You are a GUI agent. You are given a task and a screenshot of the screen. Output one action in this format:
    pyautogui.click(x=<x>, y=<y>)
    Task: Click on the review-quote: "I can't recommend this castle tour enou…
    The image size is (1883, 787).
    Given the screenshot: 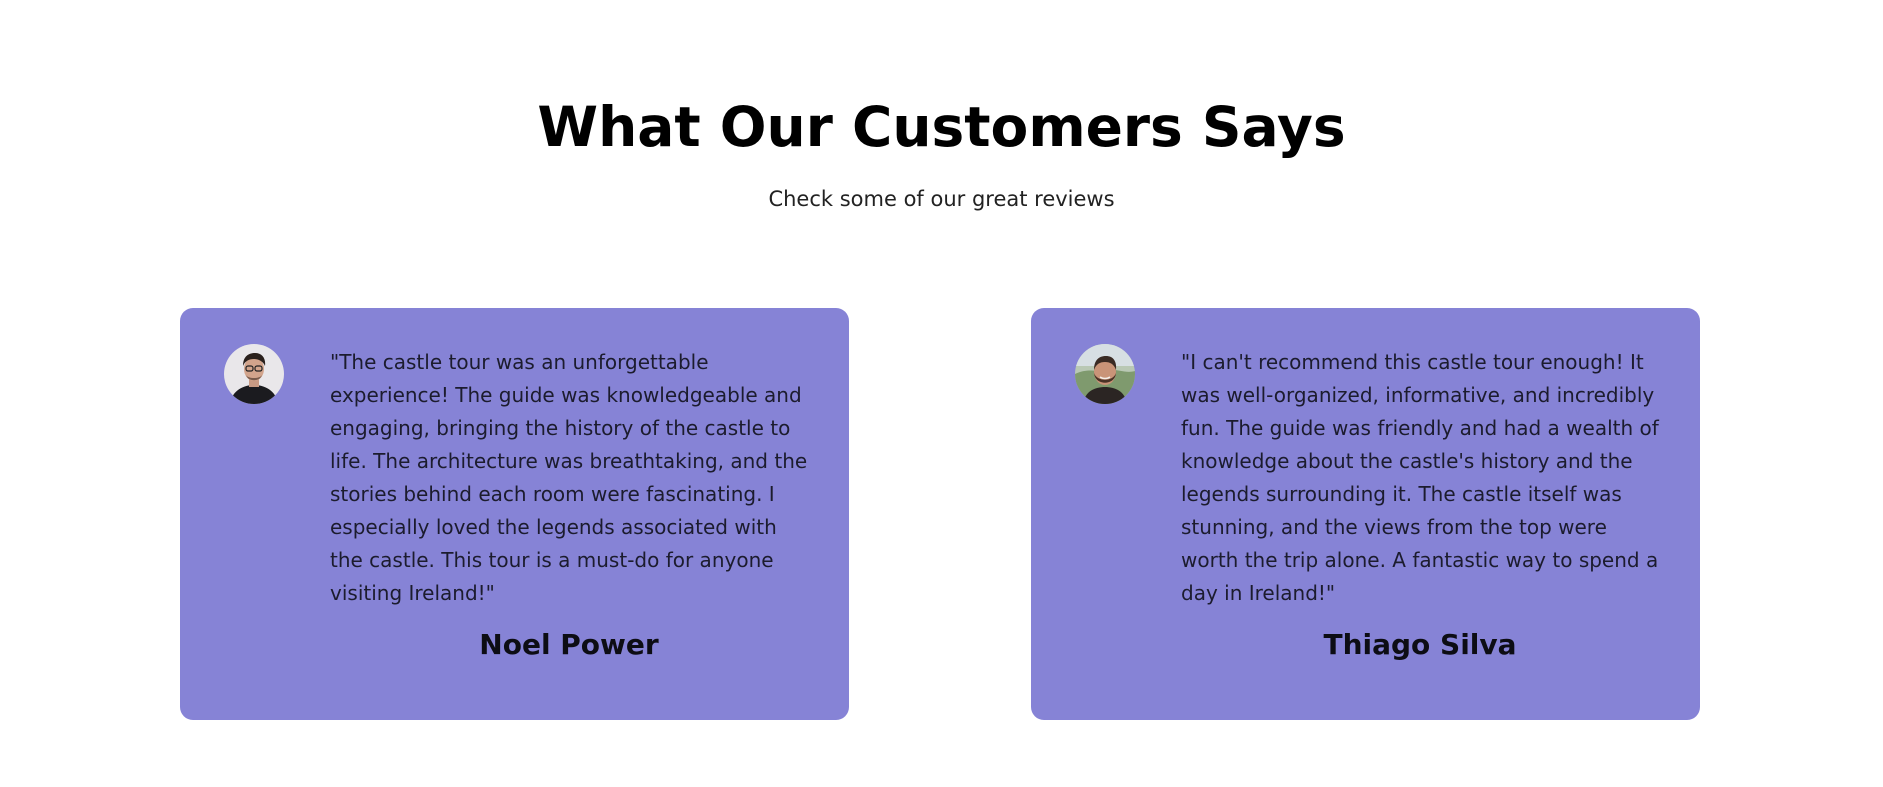 What is the action you would take?
    pyautogui.click(x=1420, y=477)
    